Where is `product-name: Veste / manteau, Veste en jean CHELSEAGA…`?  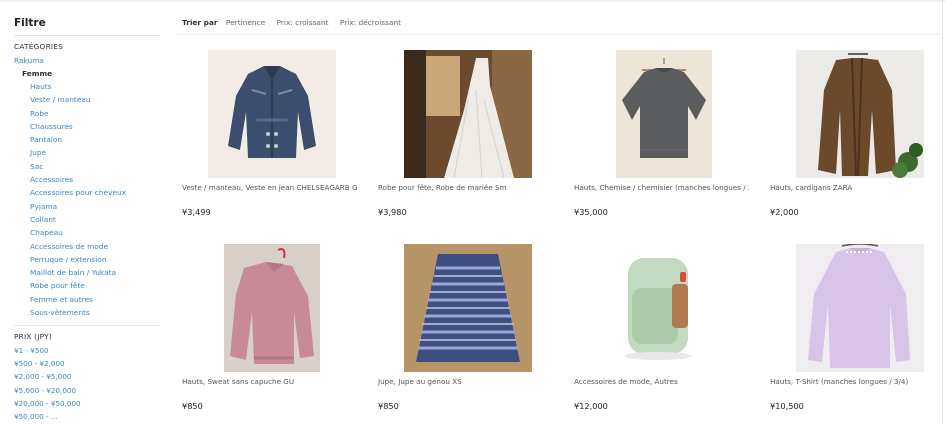
product-name: Veste / manteau, Veste en jean CHELSEAGA… is located at coordinates (269, 187).